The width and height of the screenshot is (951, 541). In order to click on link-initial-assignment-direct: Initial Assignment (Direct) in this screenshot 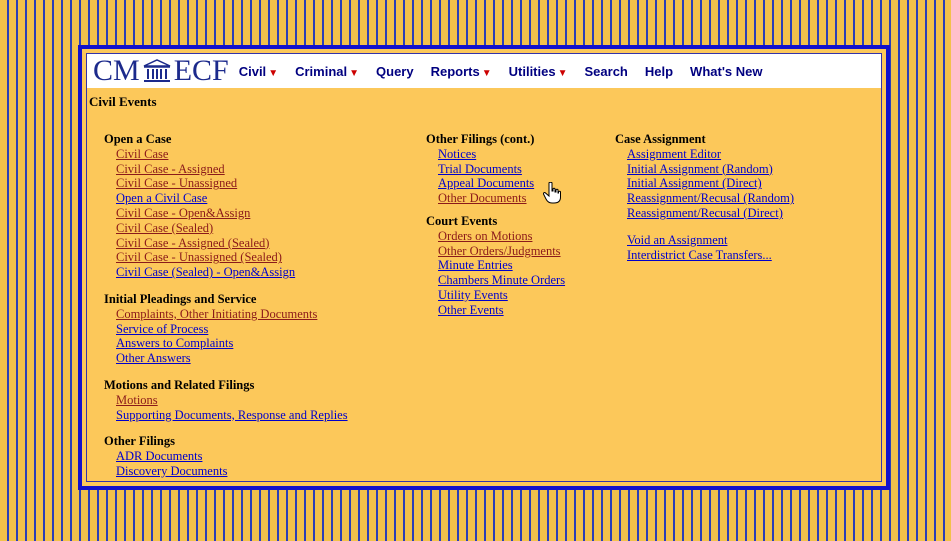, I will do `click(704, 183)`.